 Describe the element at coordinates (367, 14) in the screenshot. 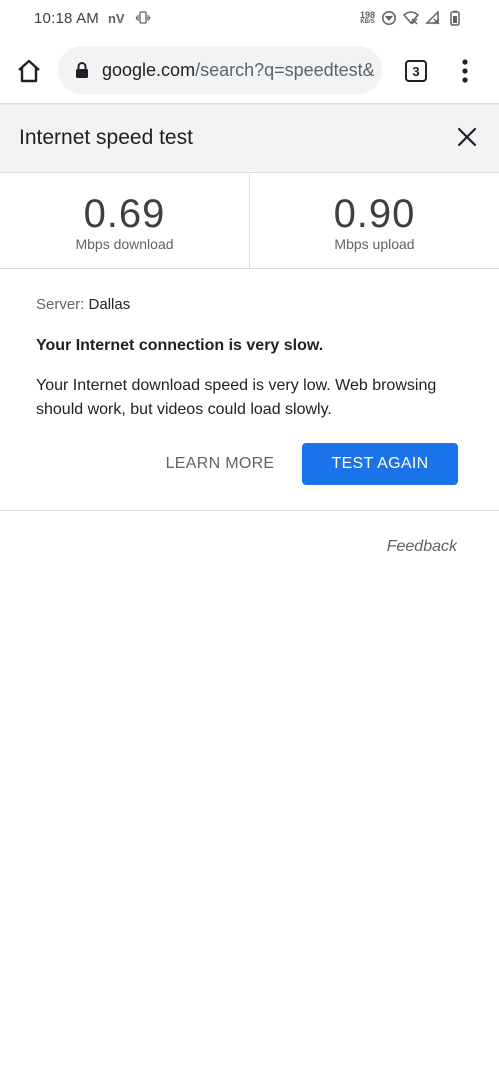

I see `net-speed-value: 198` at that location.